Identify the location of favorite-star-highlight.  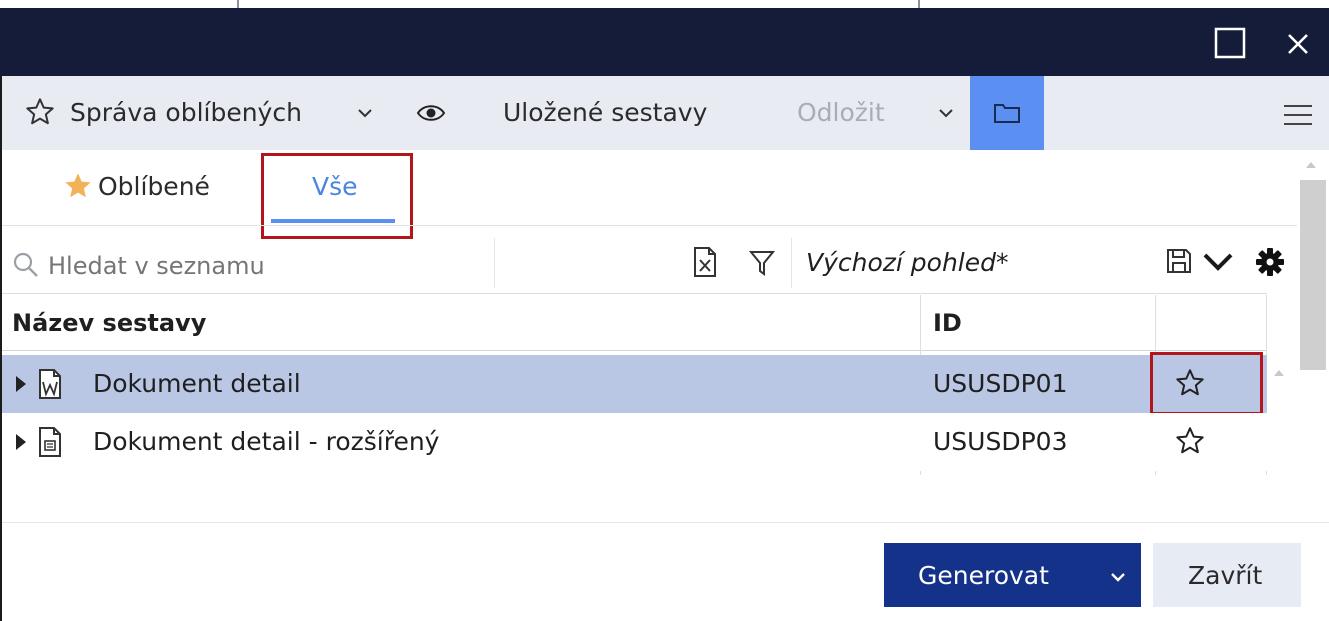
(1206, 383).